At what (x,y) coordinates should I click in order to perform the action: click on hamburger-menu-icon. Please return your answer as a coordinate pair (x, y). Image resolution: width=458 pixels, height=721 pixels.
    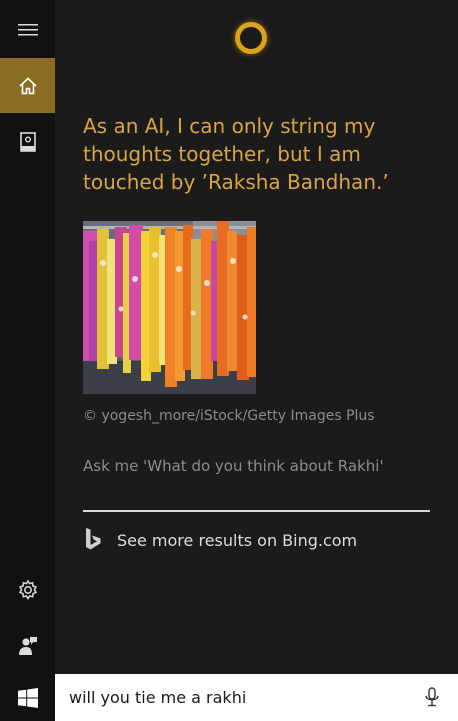
    Looking at the image, I should click on (27, 29).